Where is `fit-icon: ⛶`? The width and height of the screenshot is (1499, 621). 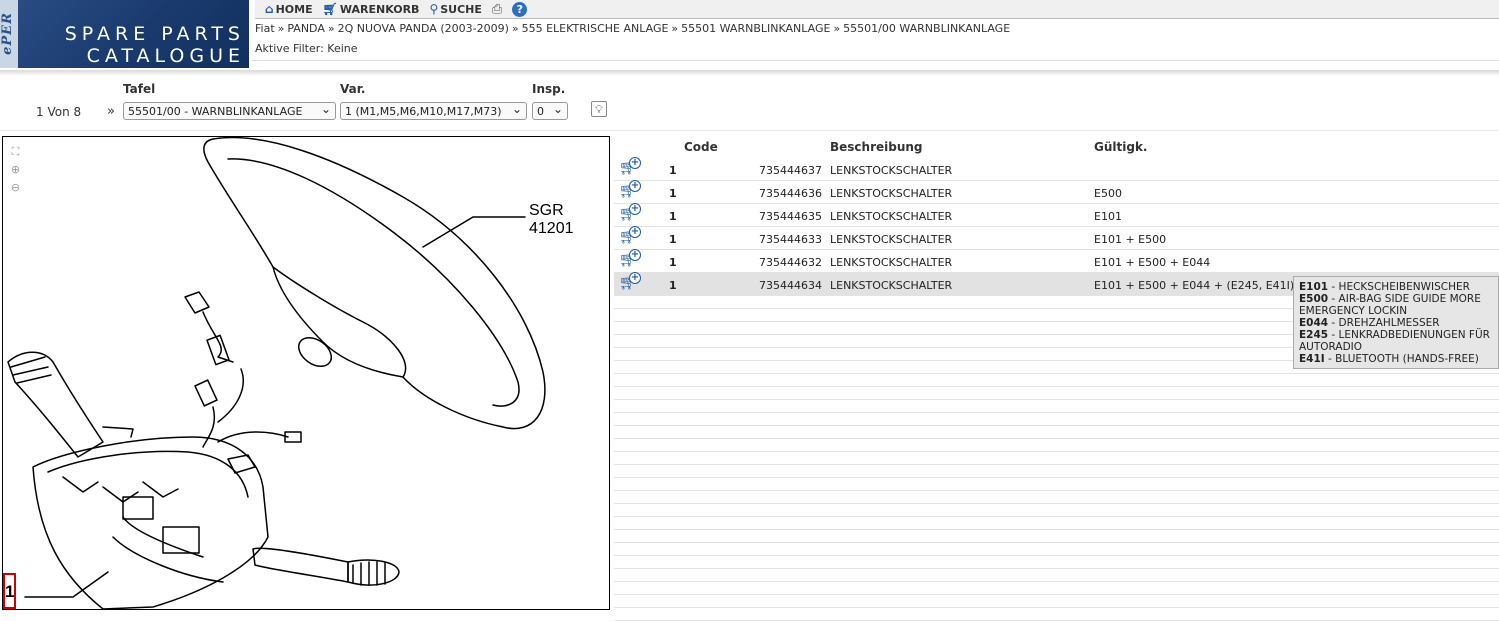 fit-icon: ⛶ is located at coordinates (15, 151).